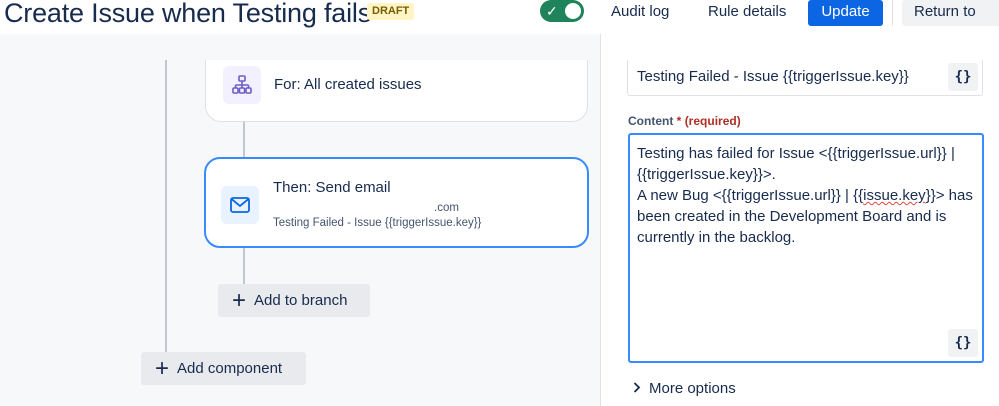 This screenshot has width=999, height=406. Describe the element at coordinates (747, 13) in the screenshot. I see `rule-details-button: Rule details` at that location.